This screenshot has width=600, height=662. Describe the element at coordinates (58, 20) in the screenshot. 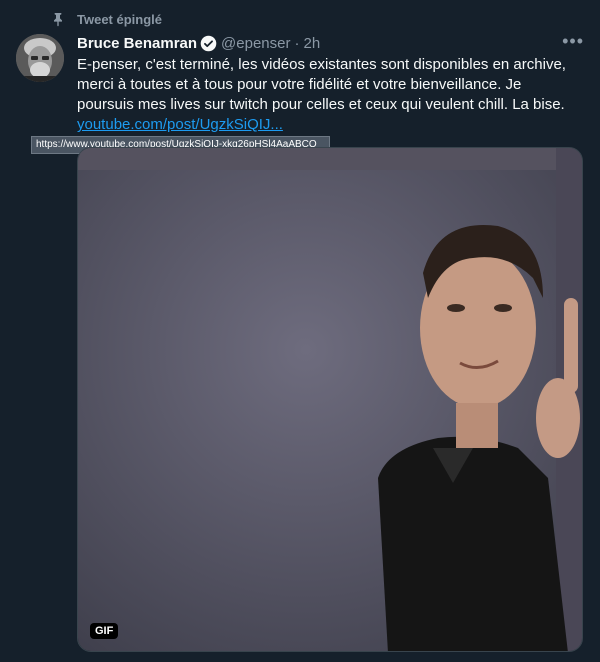

I see `pin-icon` at that location.